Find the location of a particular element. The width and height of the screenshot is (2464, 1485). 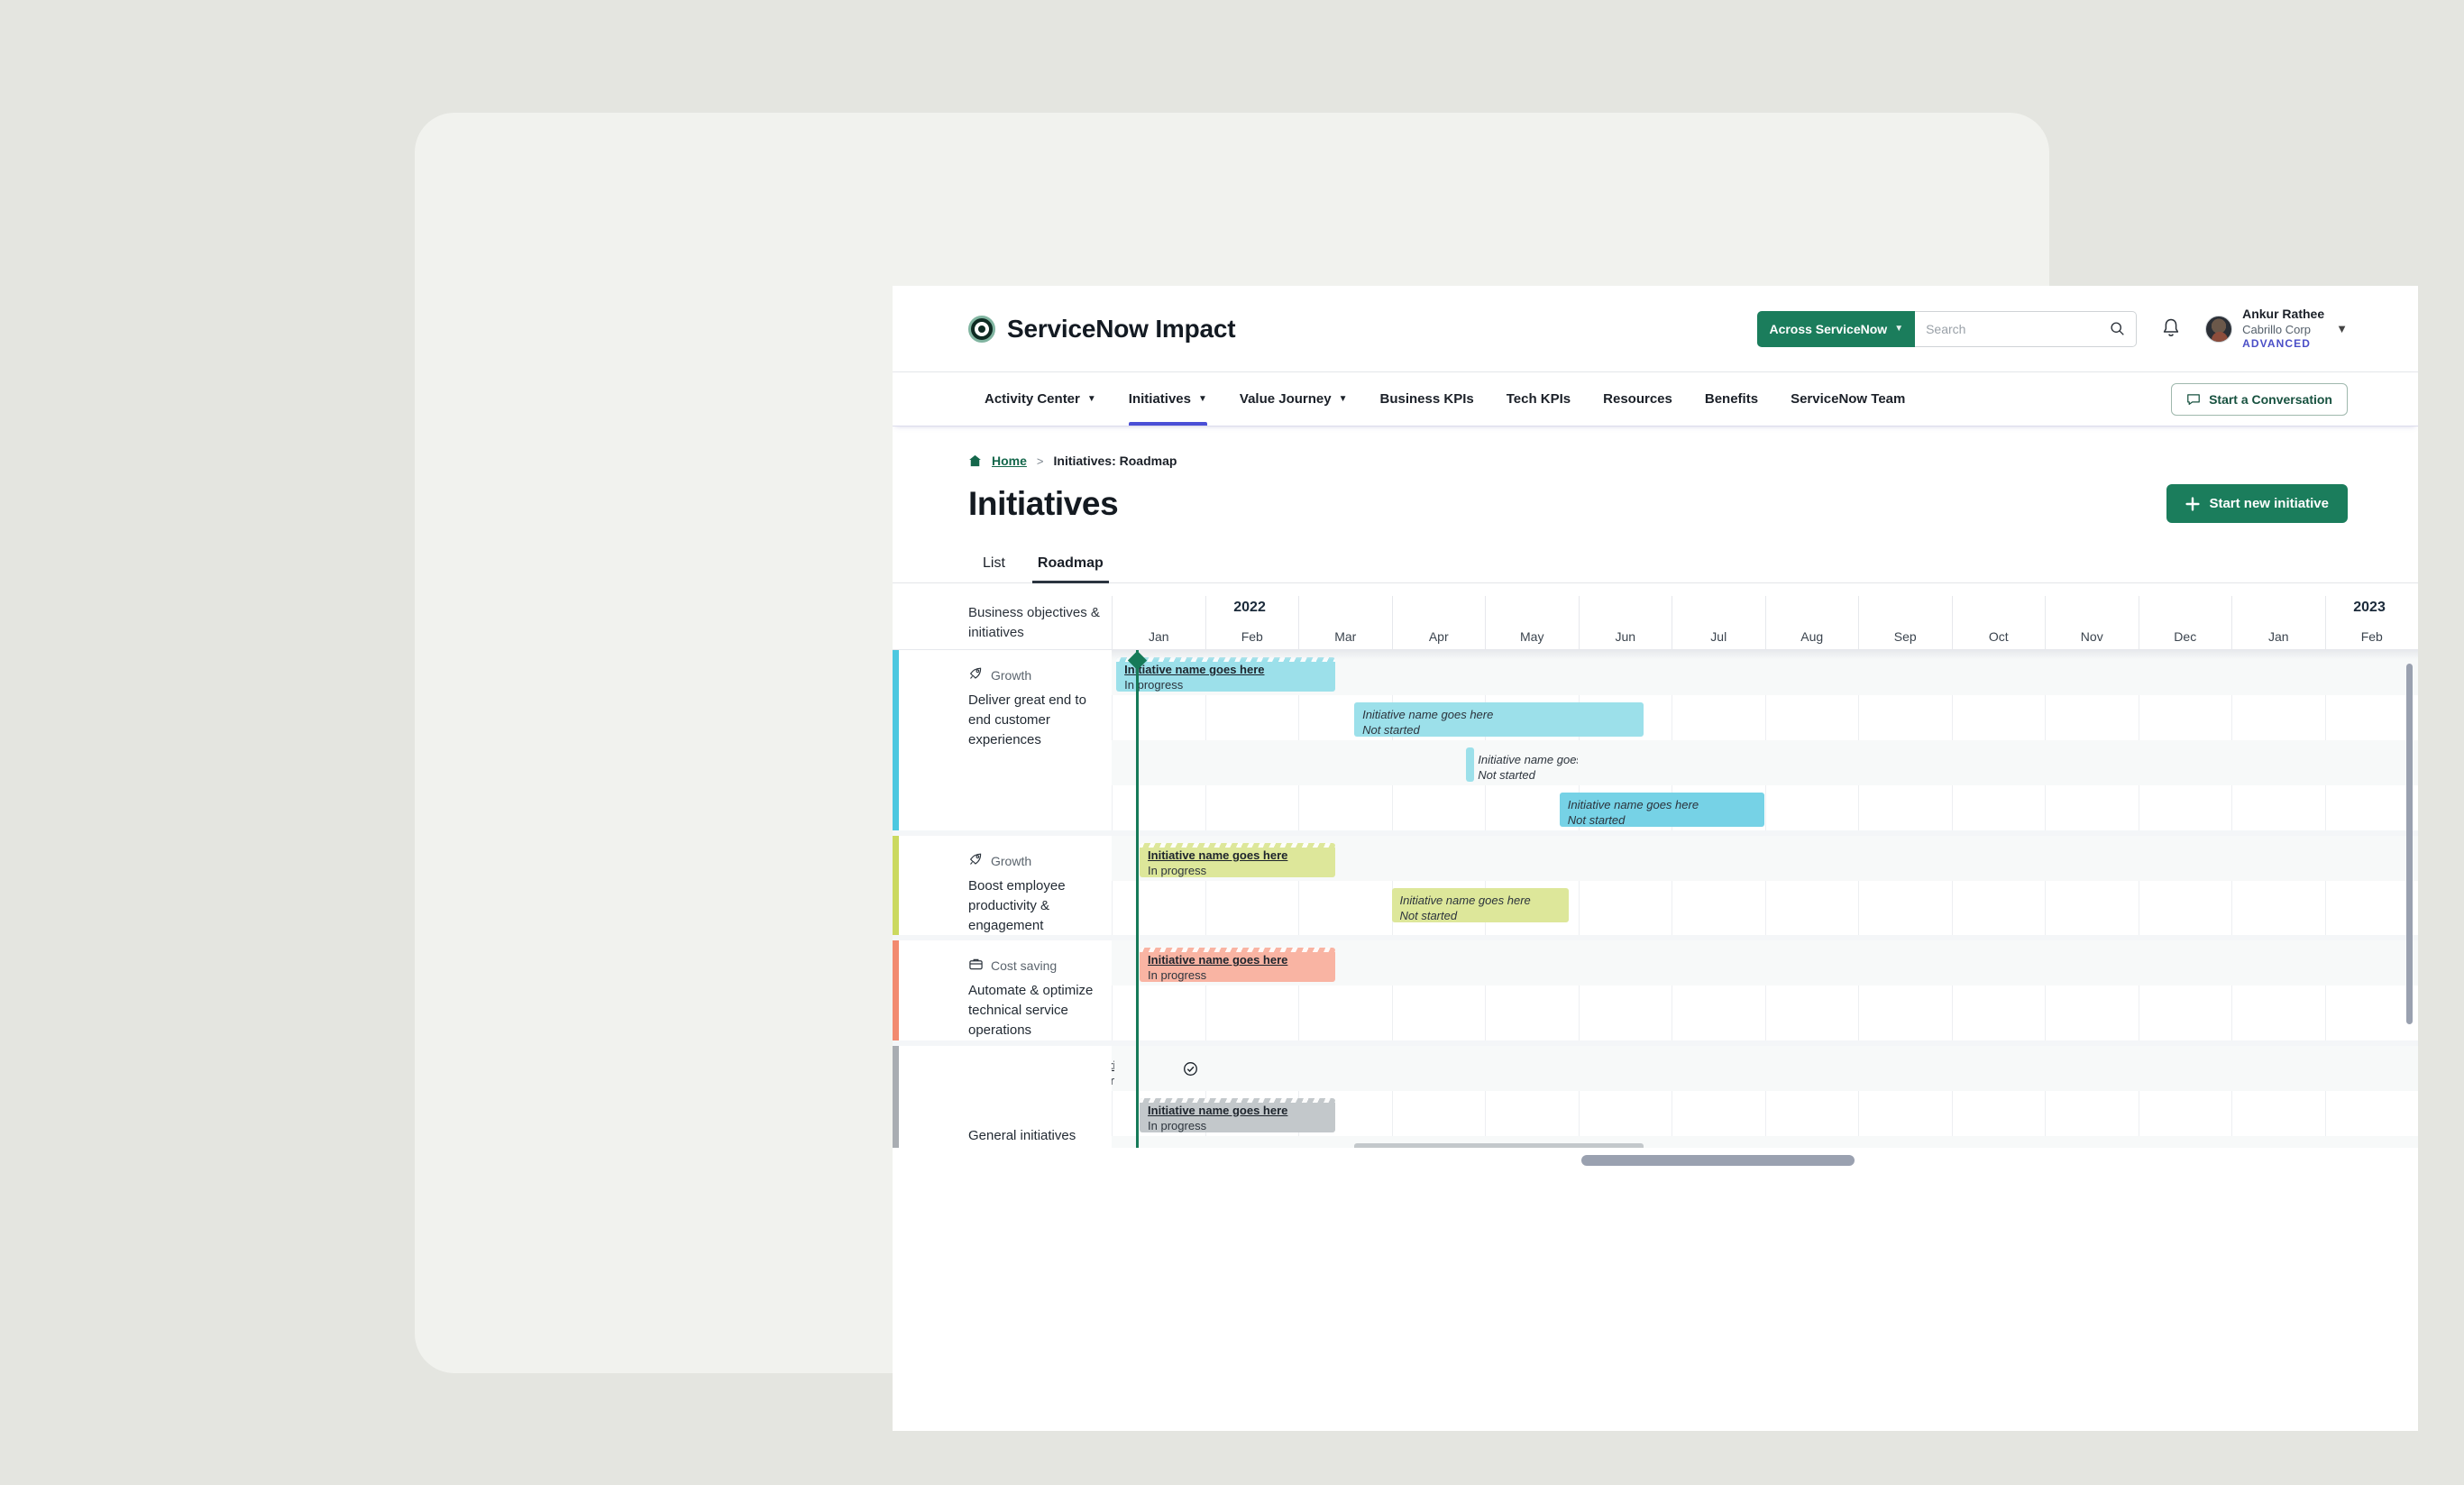

month-label-sep-8: Sep is located at coordinates (1905, 622).